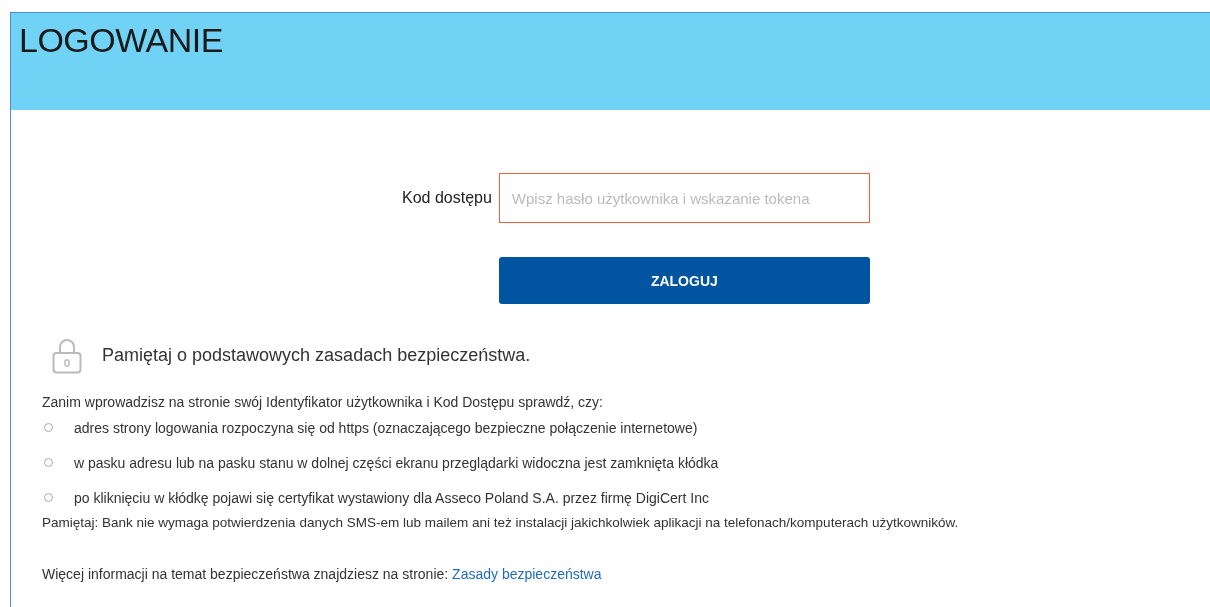 This screenshot has height=607, width=1210. I want to click on intro-text: Zanim wprowadzisz na stronie swój Identyfikator użytkownika i Kod Dostępu sprawdź, czy:, so click(323, 402).